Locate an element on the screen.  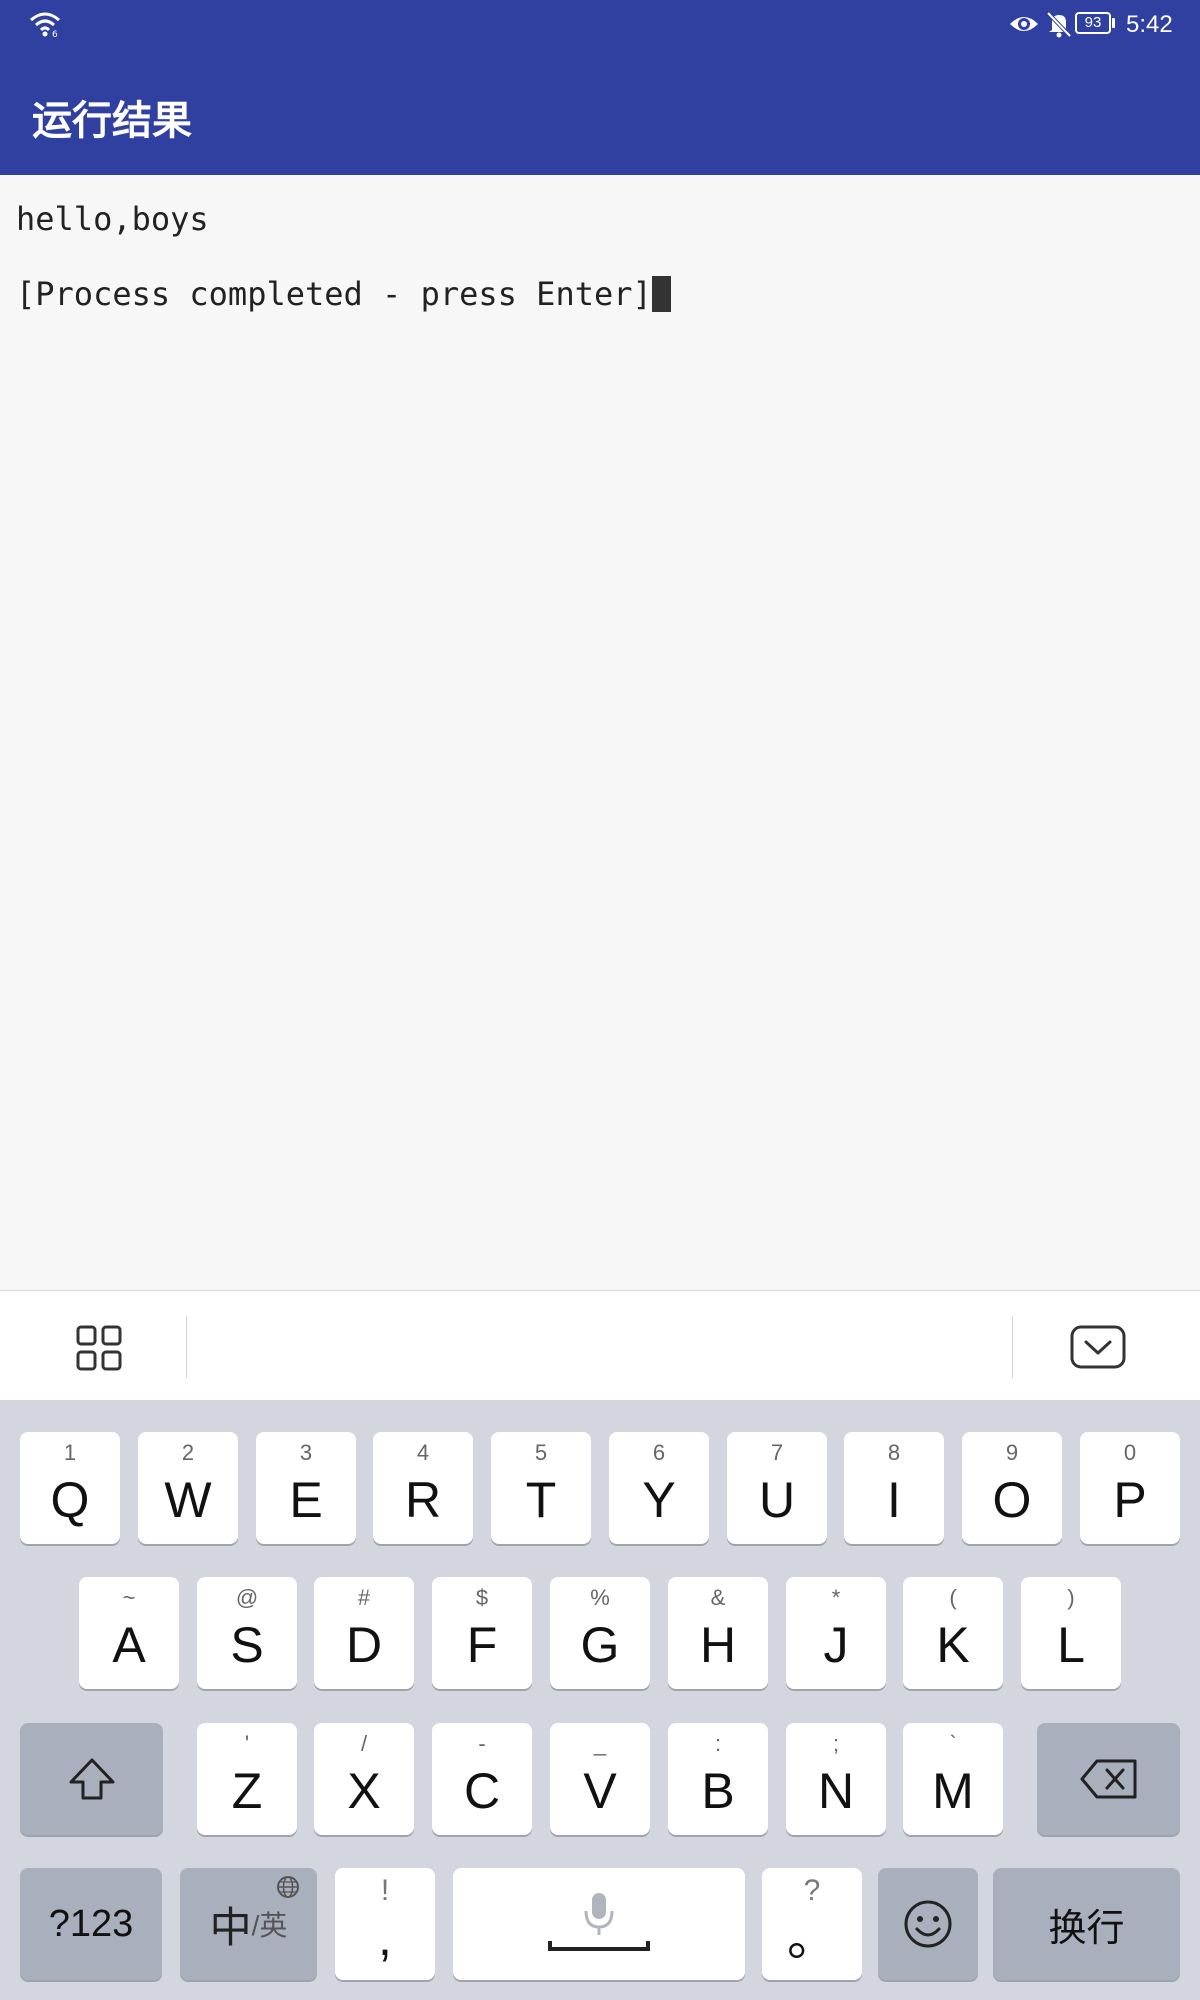
space-key is located at coordinates (599, 1924).